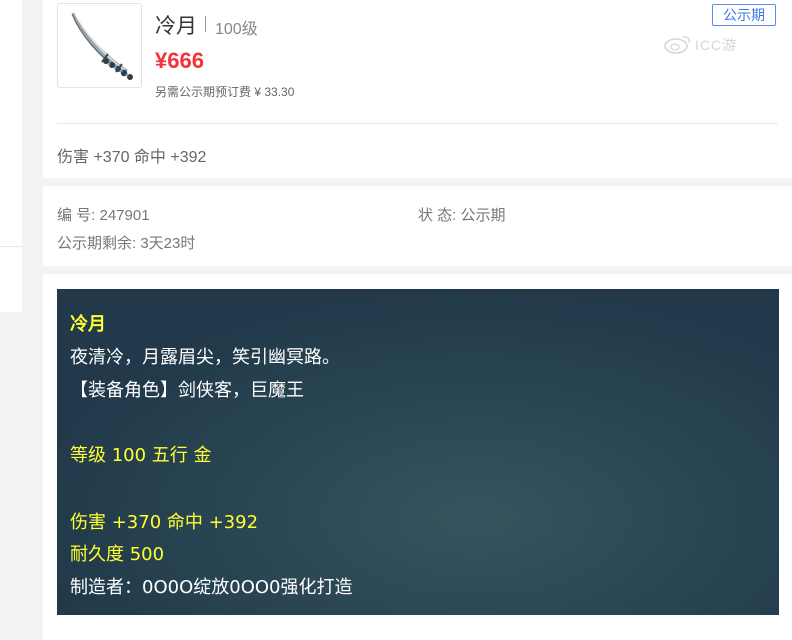 The width and height of the screenshot is (792, 640). I want to click on status-text: 状 态: 公示期, so click(462, 215).